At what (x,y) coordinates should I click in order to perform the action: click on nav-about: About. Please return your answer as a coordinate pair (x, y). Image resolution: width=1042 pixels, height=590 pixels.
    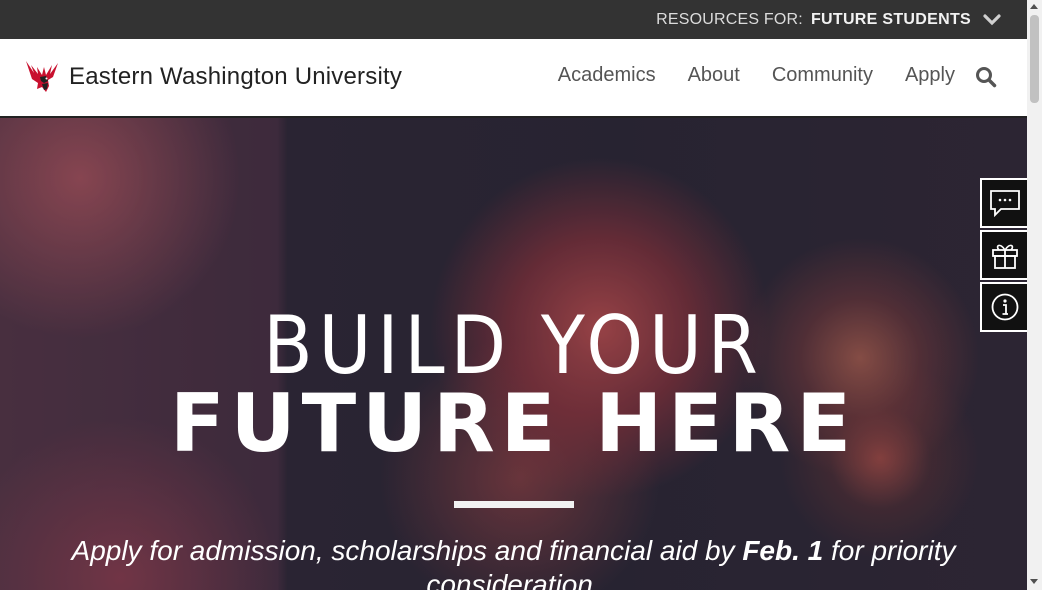
    Looking at the image, I should click on (714, 75).